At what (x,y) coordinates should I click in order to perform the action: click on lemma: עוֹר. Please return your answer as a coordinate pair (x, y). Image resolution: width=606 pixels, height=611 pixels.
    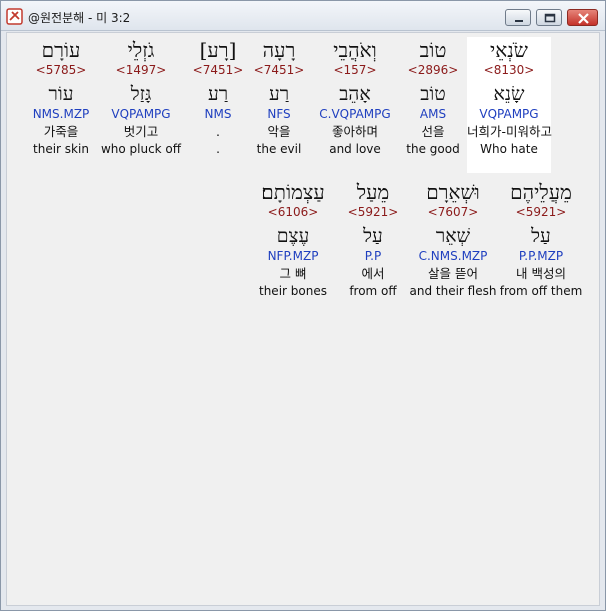
    Looking at the image, I should click on (61, 94).